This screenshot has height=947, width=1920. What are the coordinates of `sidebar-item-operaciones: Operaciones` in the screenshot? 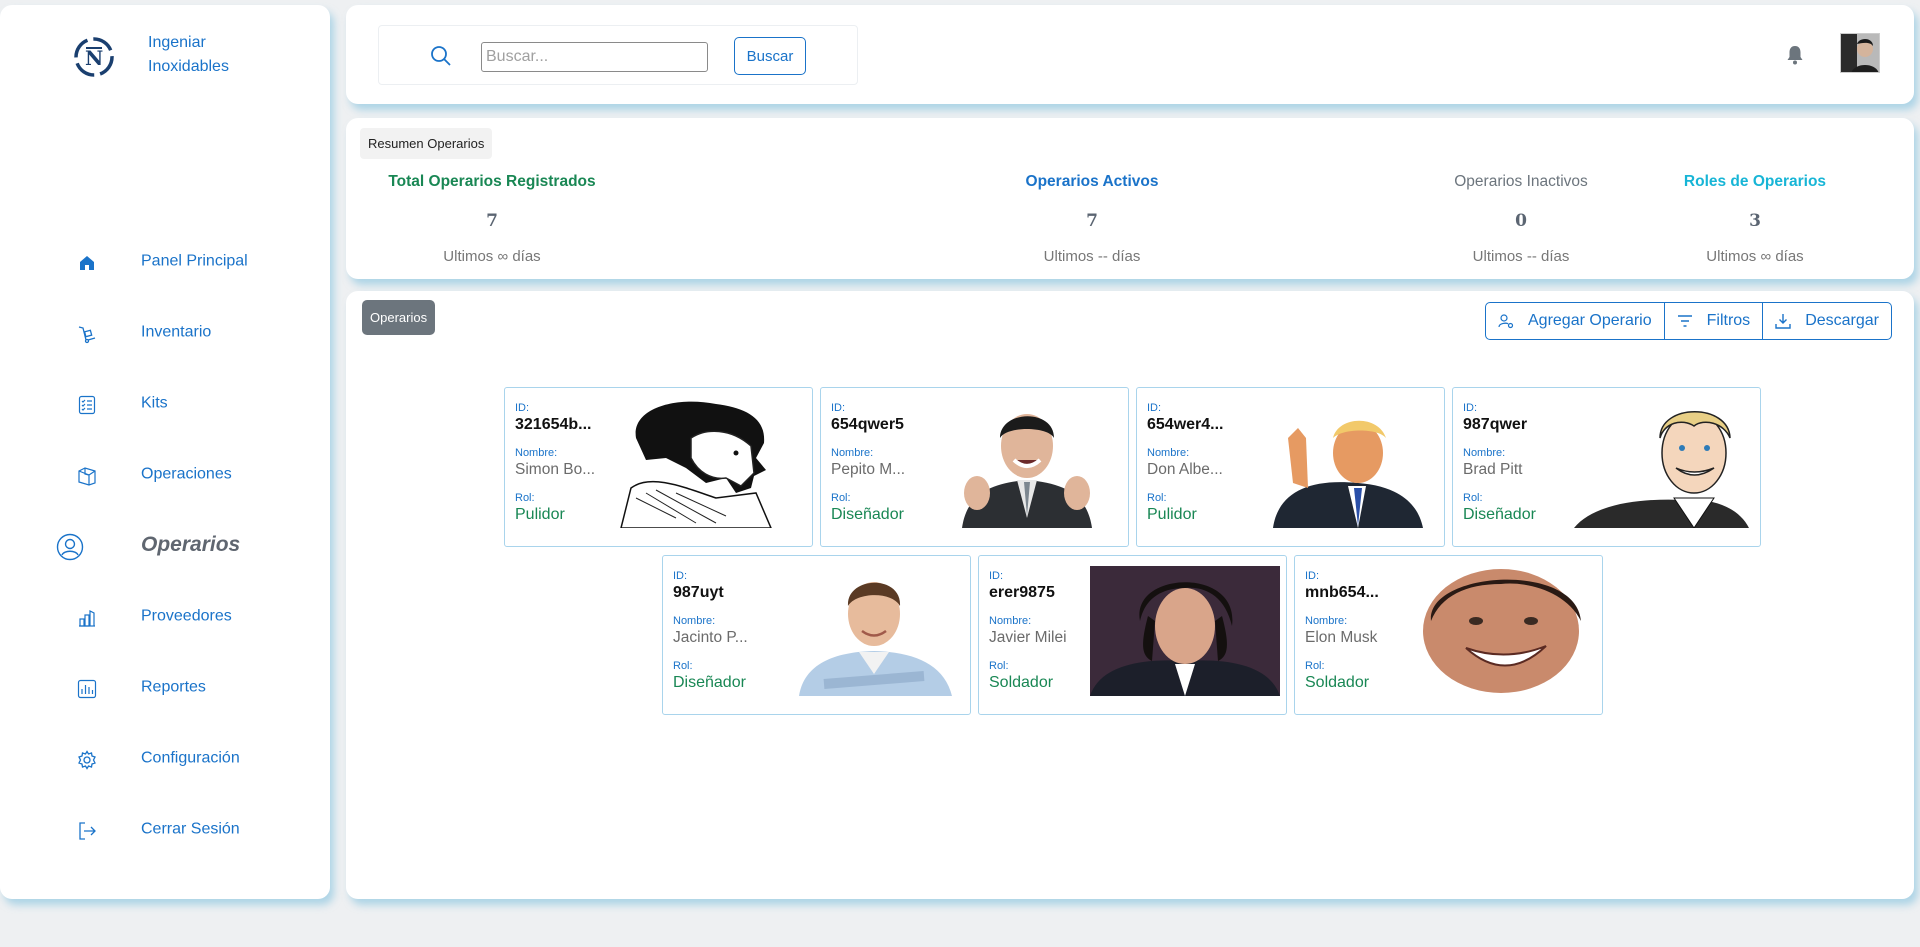 It's located at (165, 475).